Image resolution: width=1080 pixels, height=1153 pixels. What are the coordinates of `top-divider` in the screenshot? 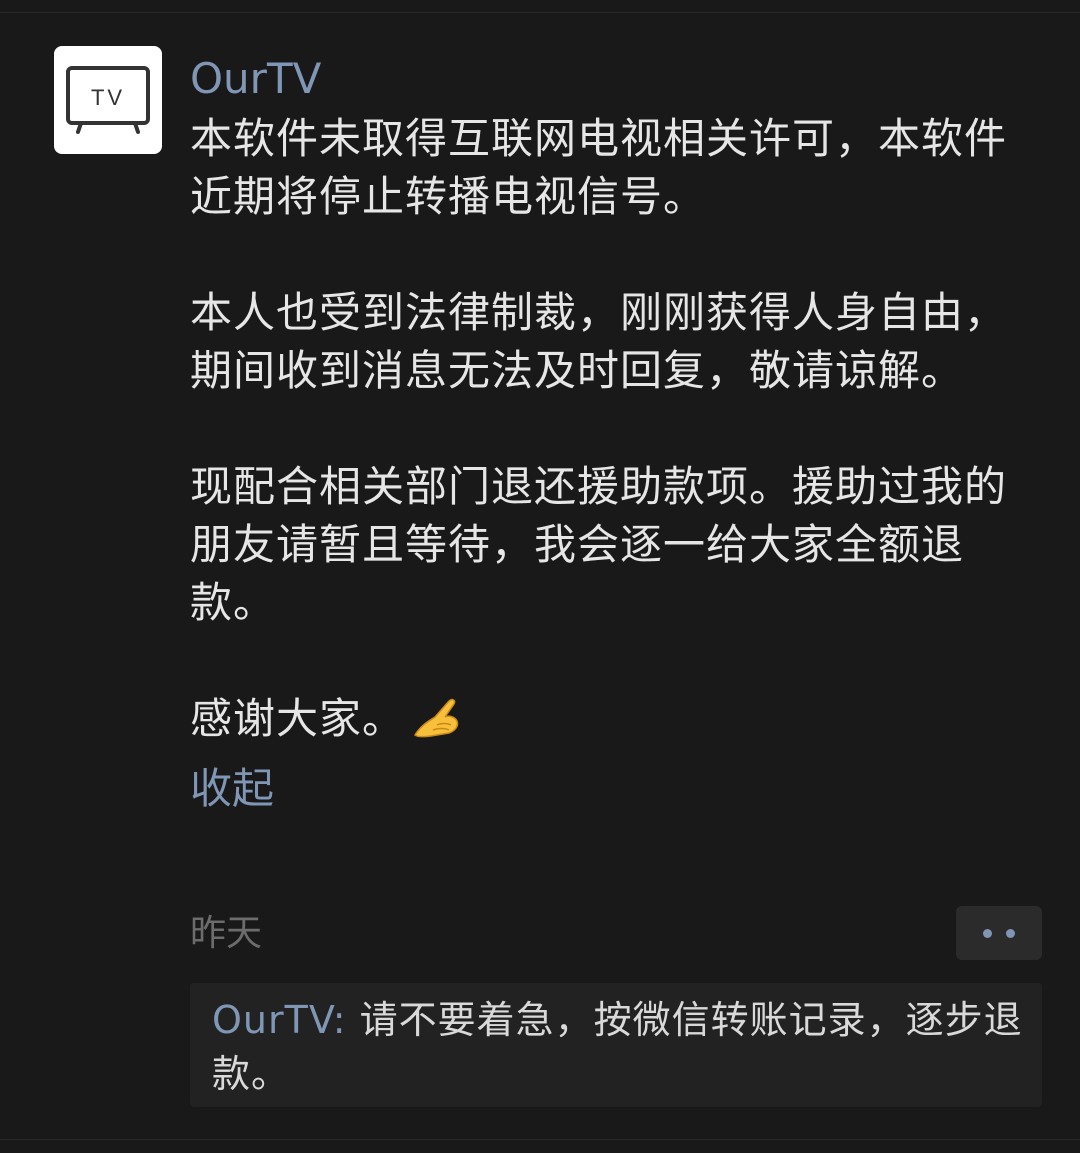 It's located at (540, 12).